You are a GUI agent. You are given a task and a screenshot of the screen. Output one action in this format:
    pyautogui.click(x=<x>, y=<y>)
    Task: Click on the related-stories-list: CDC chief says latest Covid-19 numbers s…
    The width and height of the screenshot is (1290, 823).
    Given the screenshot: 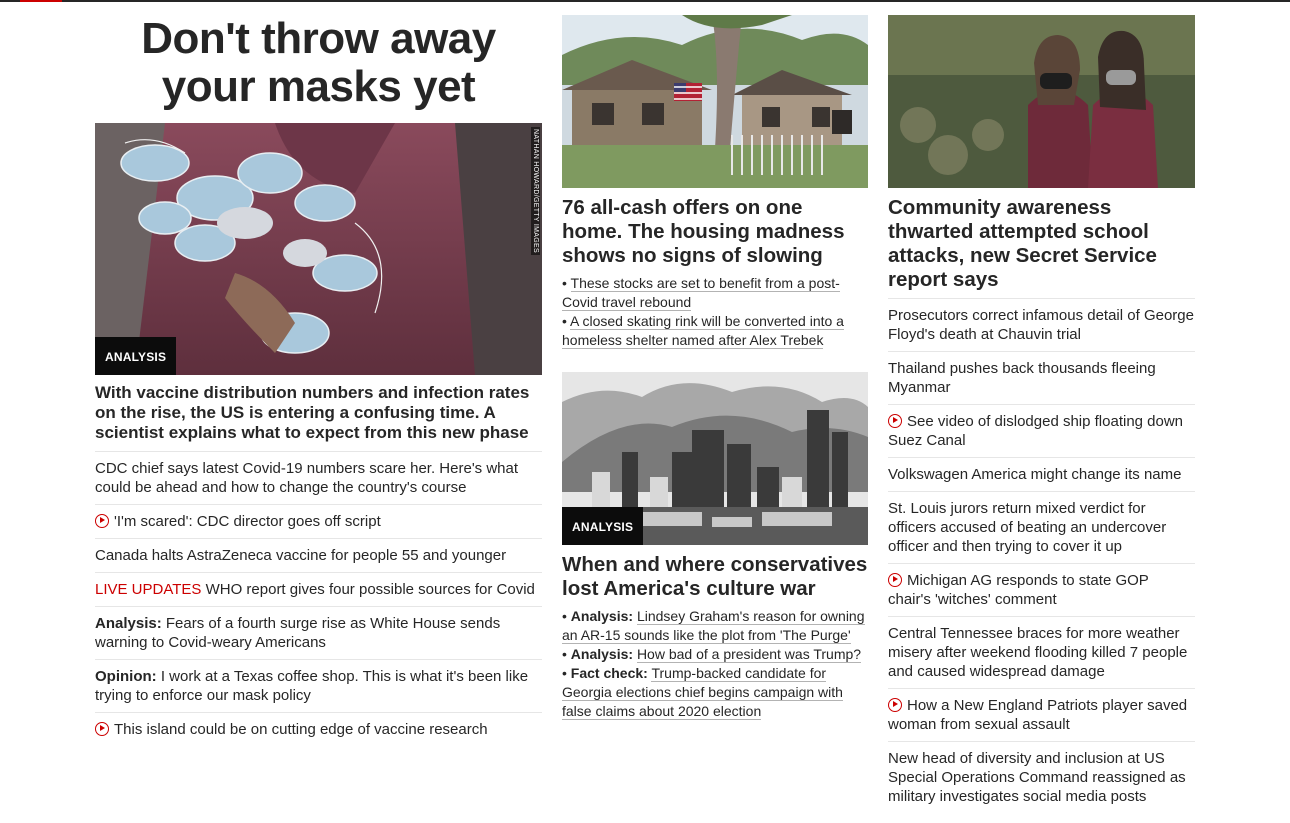 What is the action you would take?
    pyautogui.click(x=318, y=599)
    